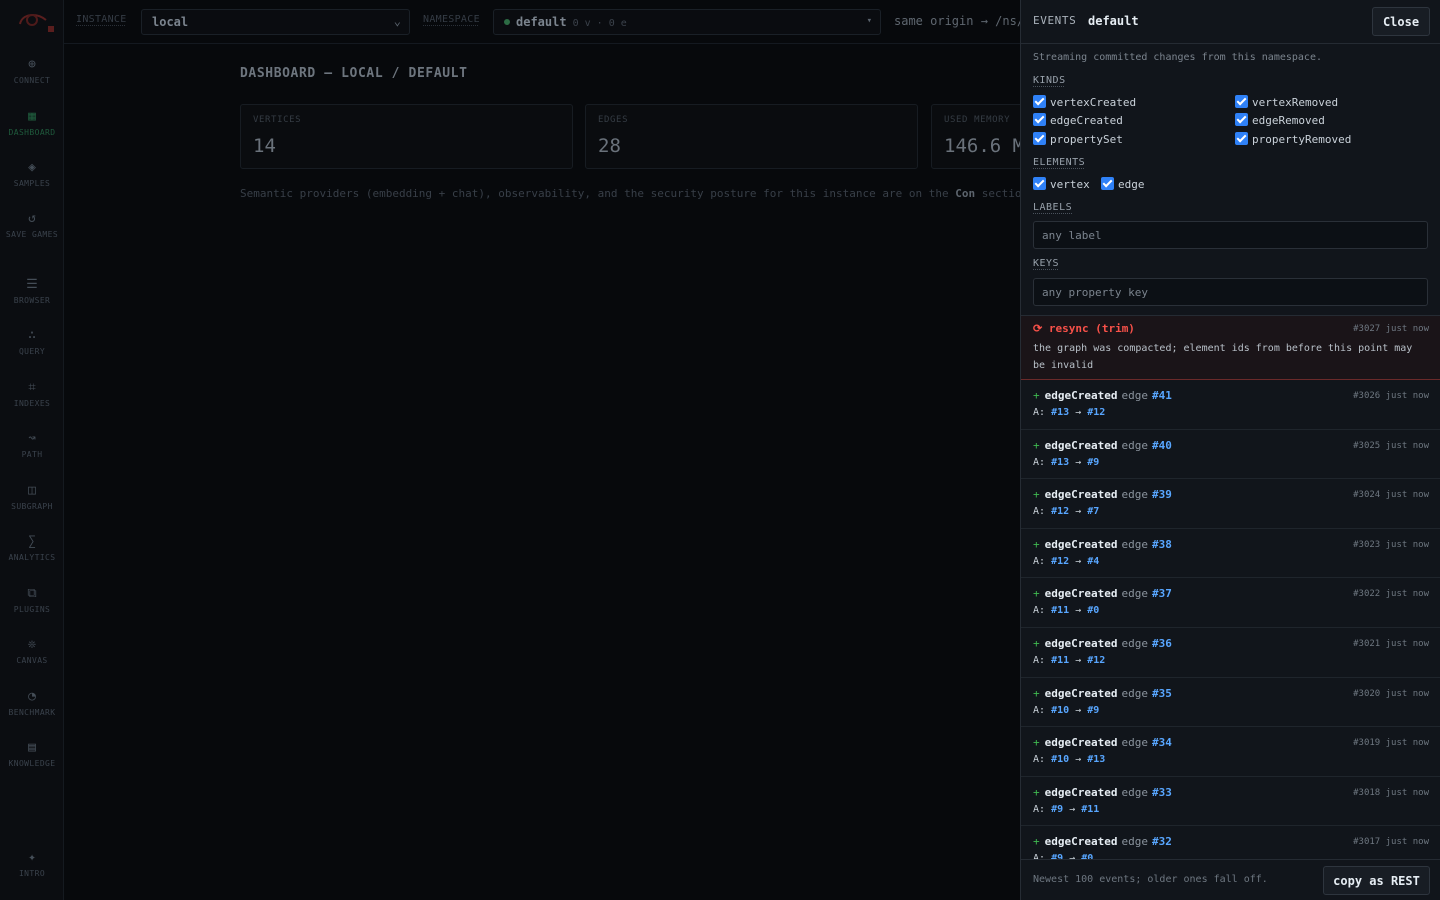 This screenshot has width=1440, height=900. What do you see at coordinates (32, 652) in the screenshot?
I see `sidebar-item-canvas: ❊ CANVAS` at bounding box center [32, 652].